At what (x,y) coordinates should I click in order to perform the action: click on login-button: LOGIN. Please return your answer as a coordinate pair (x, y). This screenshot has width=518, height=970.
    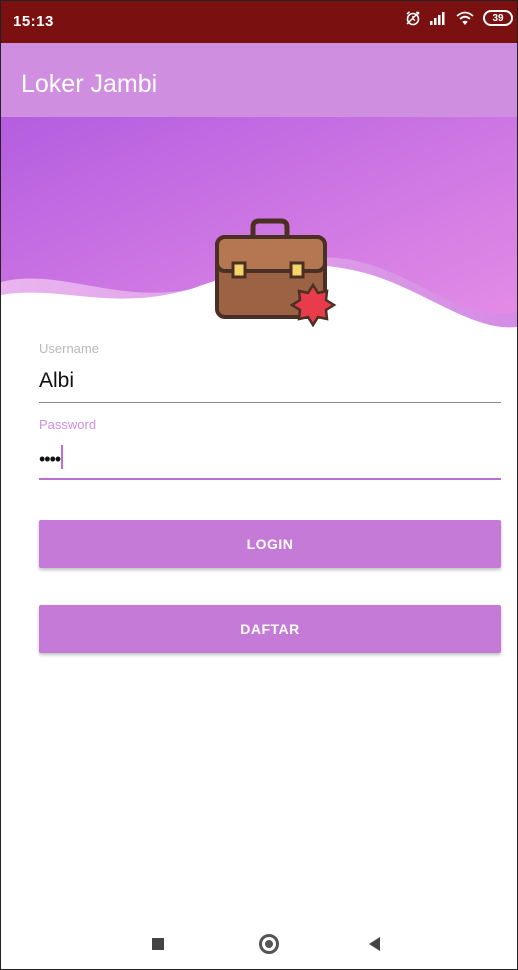
    Looking at the image, I should click on (270, 544).